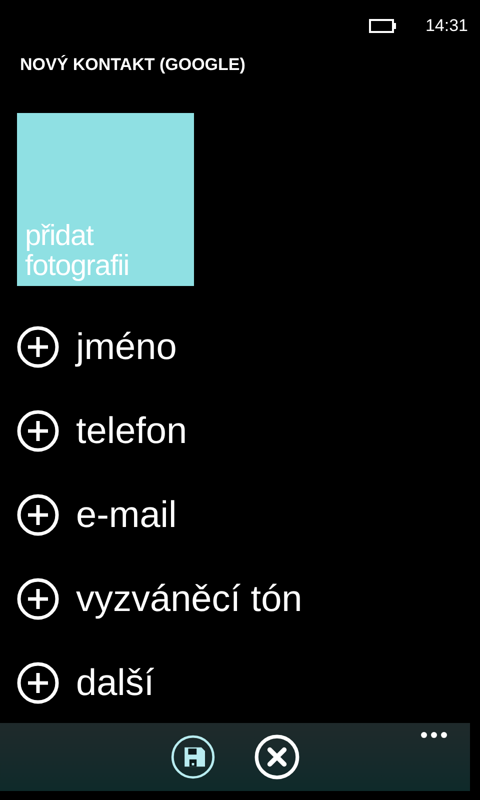 This screenshot has height=800, width=480. Describe the element at coordinates (277, 757) in the screenshot. I see `cancel-button` at that location.